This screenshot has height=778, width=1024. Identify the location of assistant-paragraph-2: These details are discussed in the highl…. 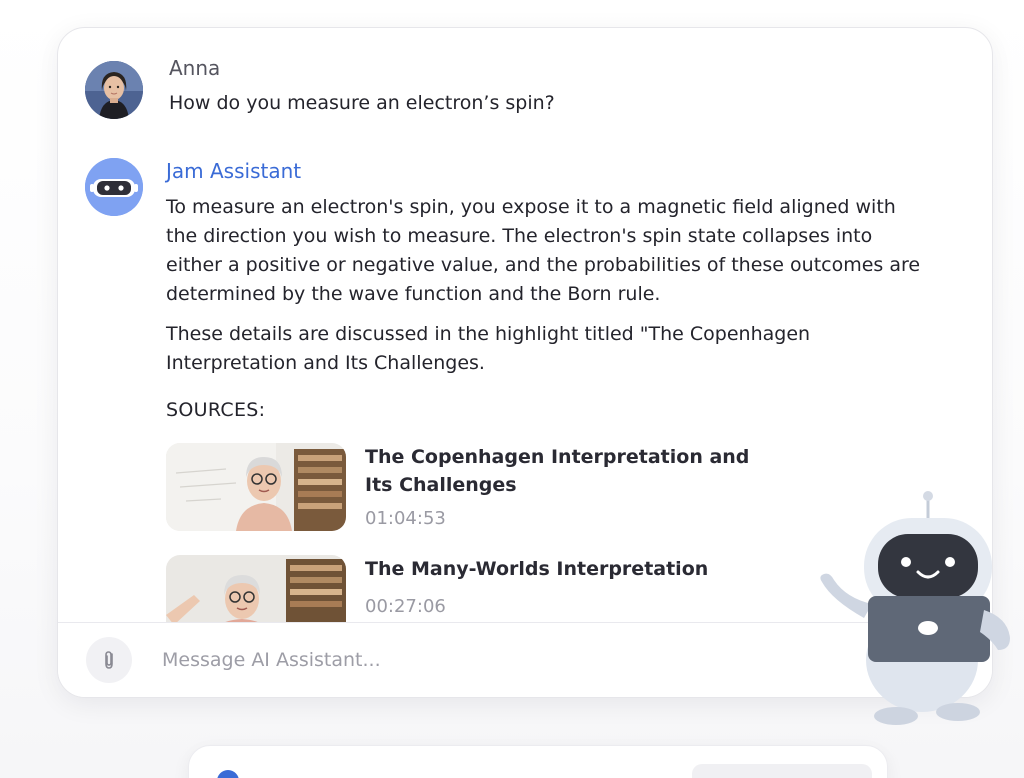
(488, 348).